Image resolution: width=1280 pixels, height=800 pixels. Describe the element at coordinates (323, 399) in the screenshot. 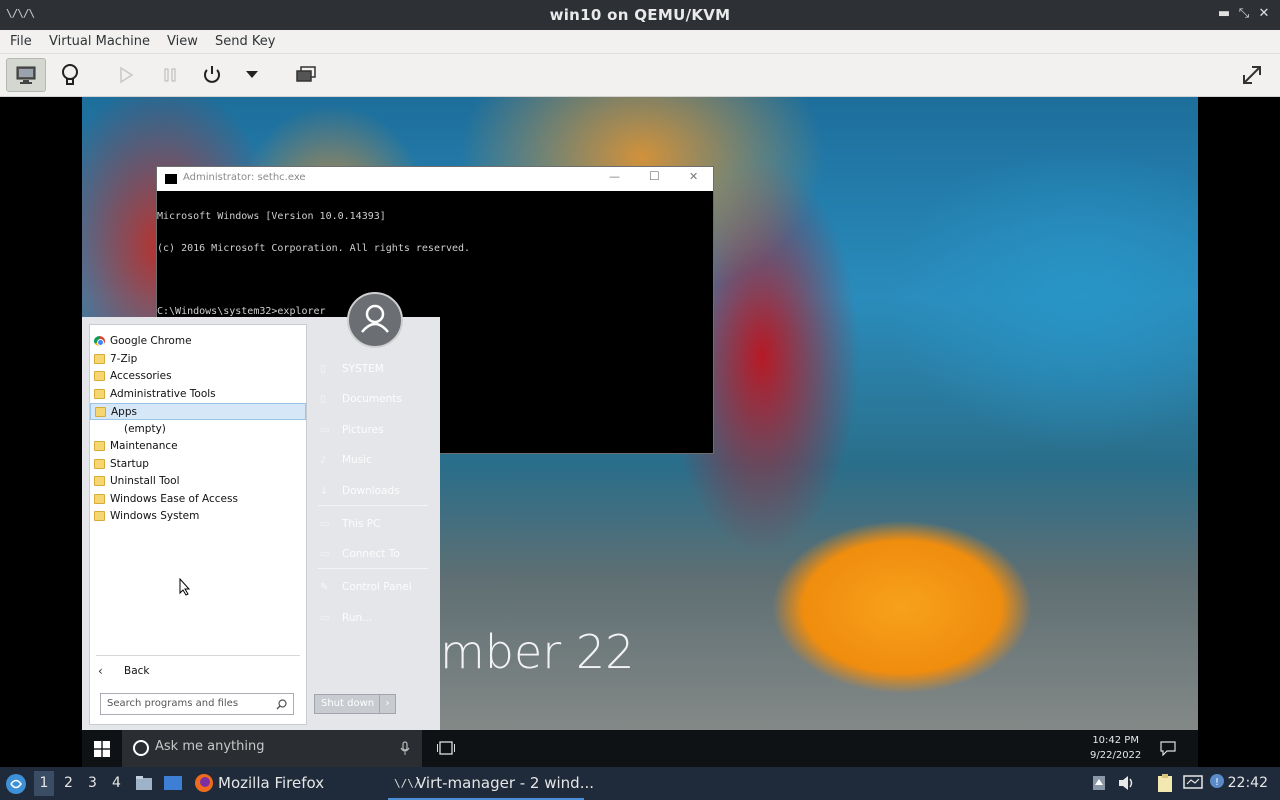

I see `documents-icon: ▯` at that location.